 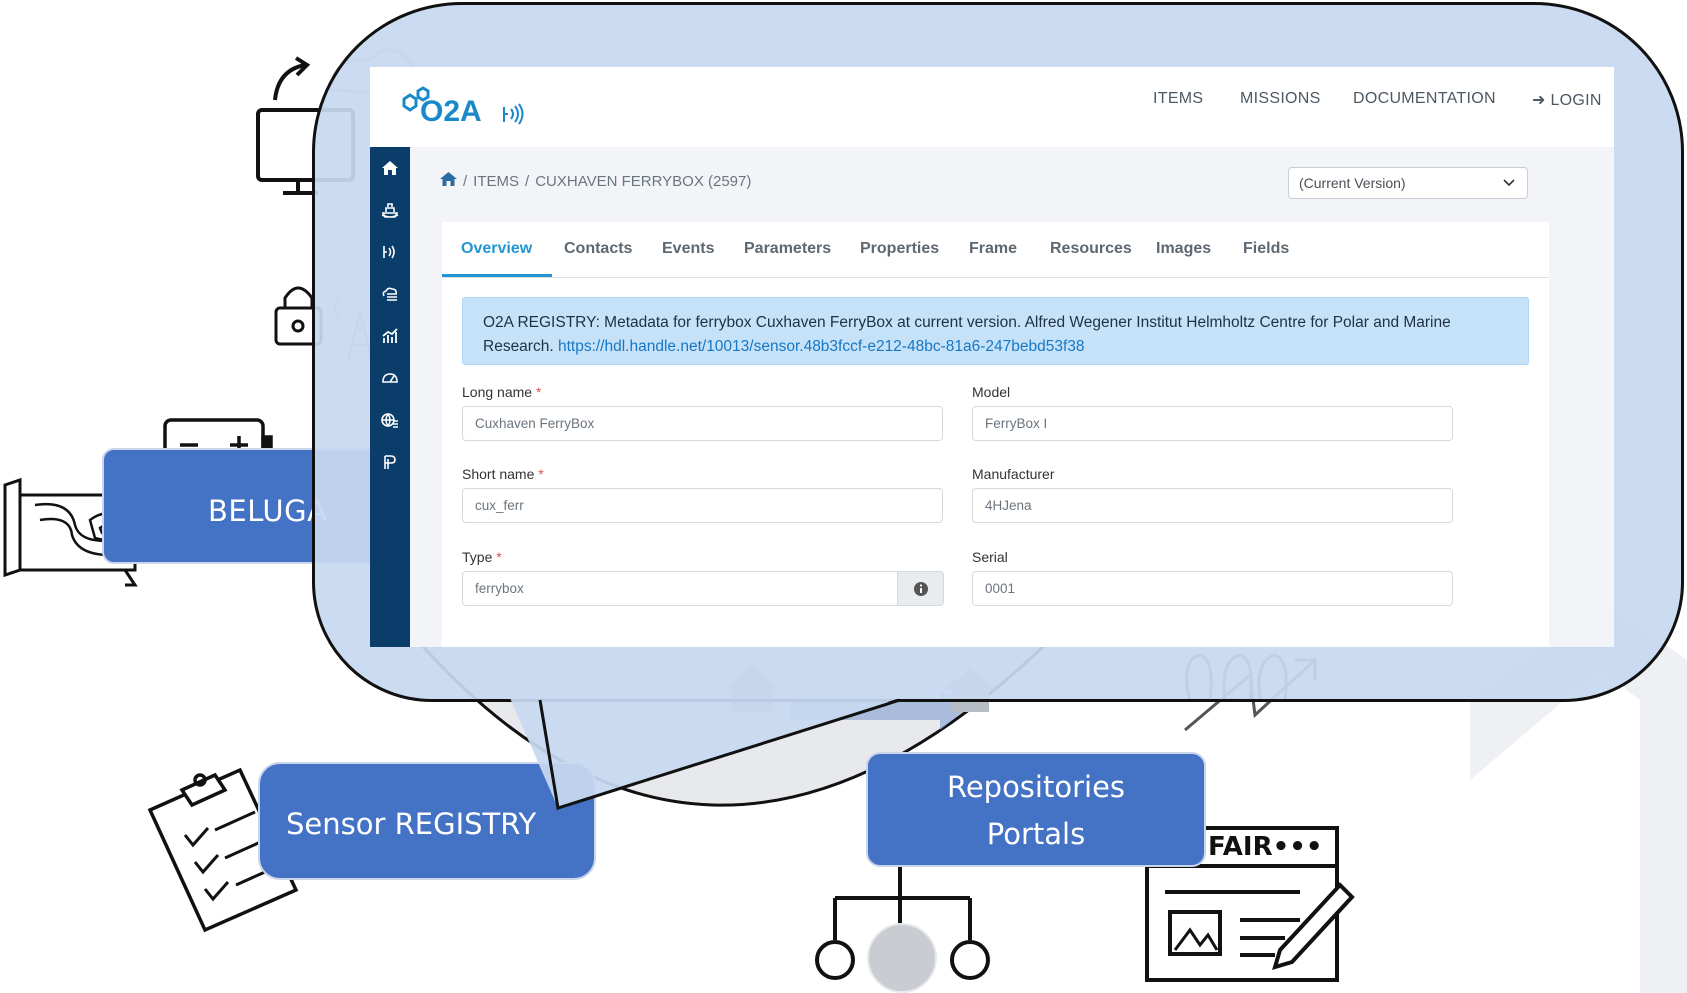 I want to click on long-name-label: Long name *, so click(x=501, y=392).